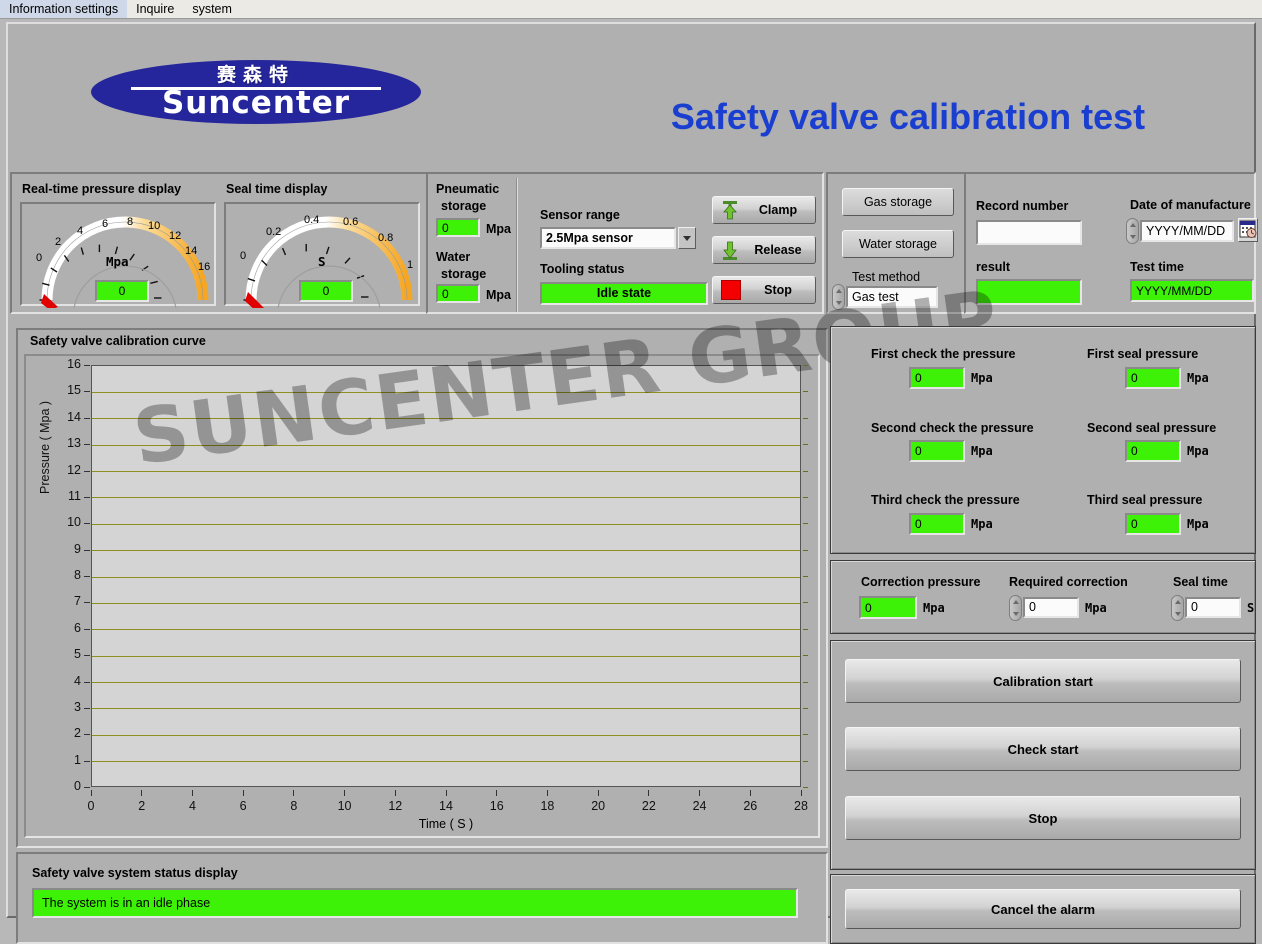  What do you see at coordinates (1248, 230) in the screenshot?
I see `calendar-icon` at bounding box center [1248, 230].